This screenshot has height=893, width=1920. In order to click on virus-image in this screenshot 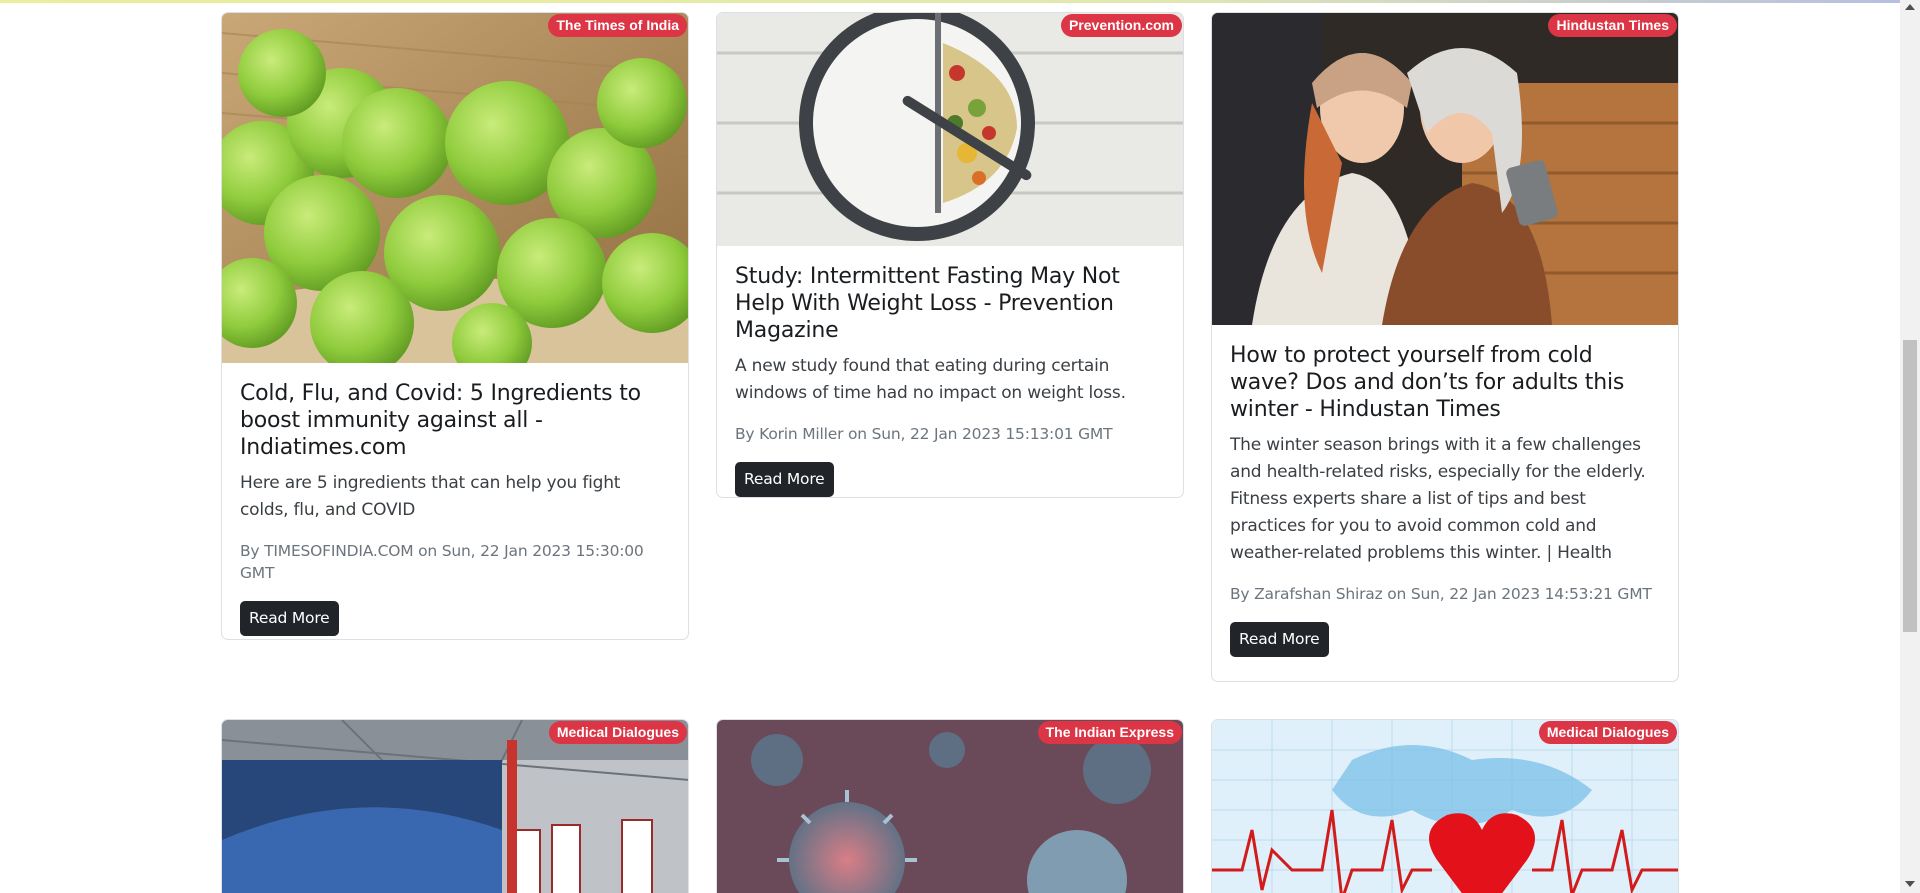, I will do `click(950, 806)`.